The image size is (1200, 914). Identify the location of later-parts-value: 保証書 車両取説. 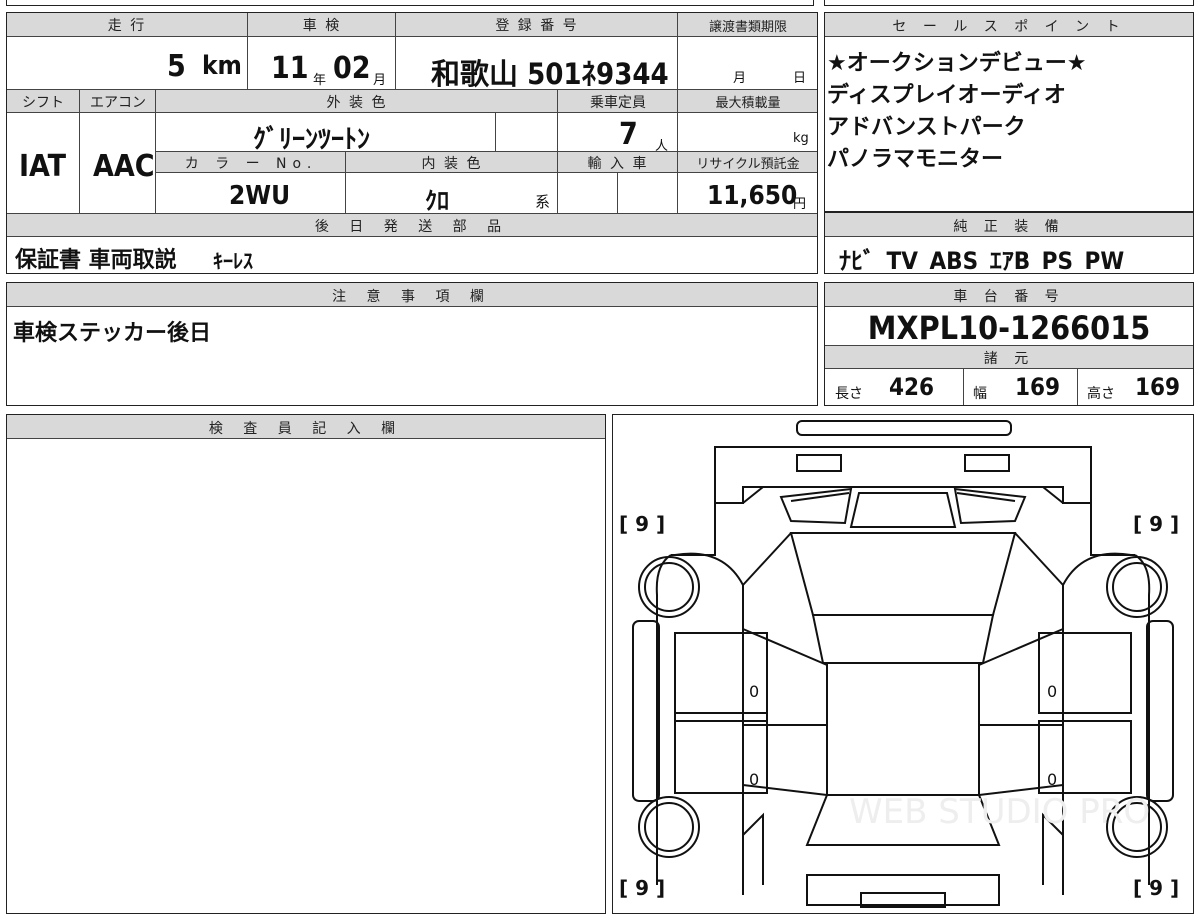
(96, 260).